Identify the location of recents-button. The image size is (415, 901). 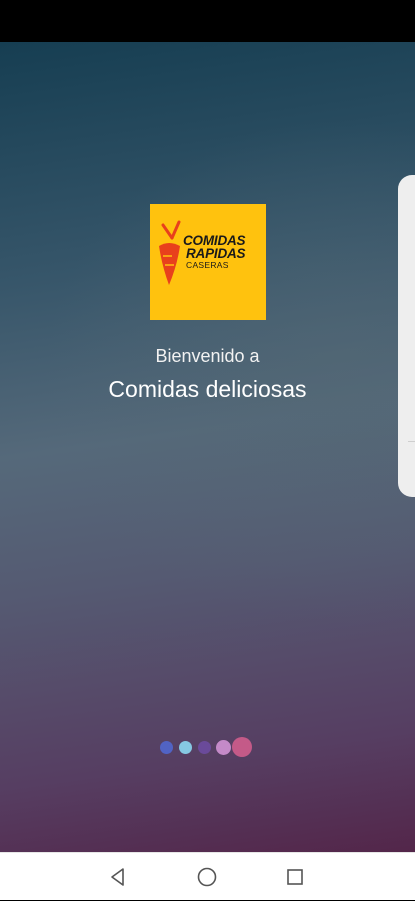
(295, 877).